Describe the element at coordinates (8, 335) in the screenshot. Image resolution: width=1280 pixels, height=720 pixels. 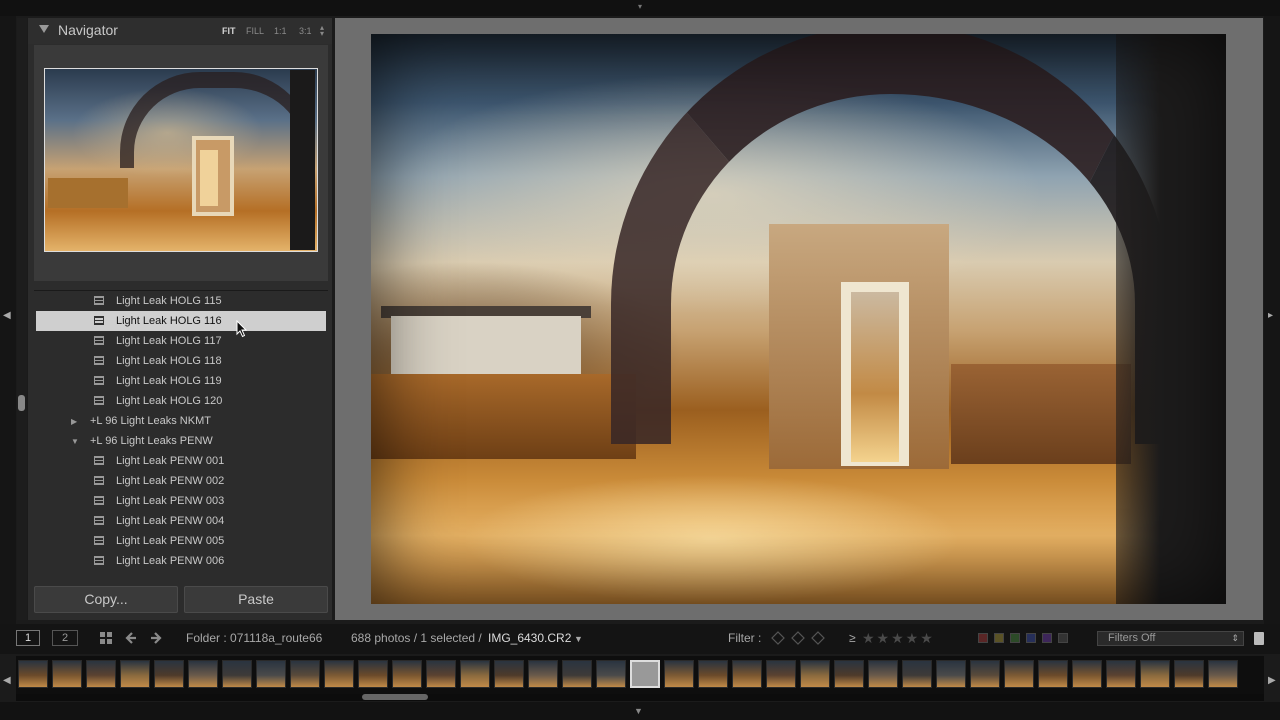
I see `left-panel-edge` at that location.